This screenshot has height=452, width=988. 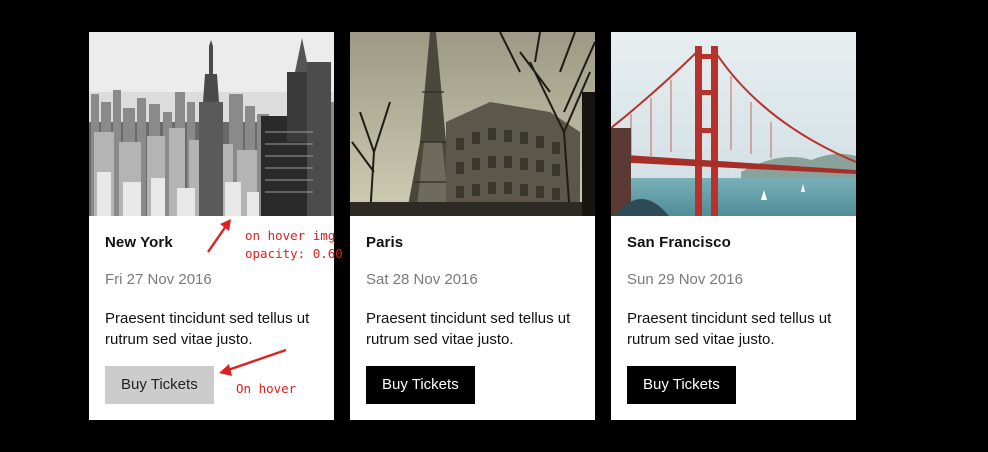 What do you see at coordinates (294, 253) in the screenshot?
I see `annotation-line: opacity: 0.60` at bounding box center [294, 253].